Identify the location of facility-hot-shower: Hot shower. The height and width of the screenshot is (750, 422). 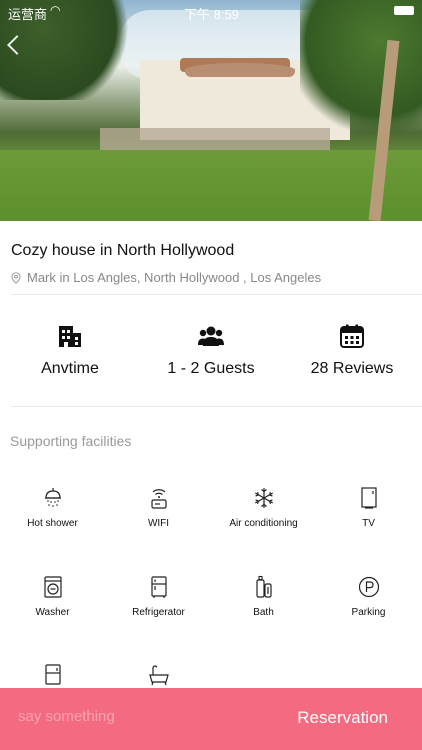
(52, 507).